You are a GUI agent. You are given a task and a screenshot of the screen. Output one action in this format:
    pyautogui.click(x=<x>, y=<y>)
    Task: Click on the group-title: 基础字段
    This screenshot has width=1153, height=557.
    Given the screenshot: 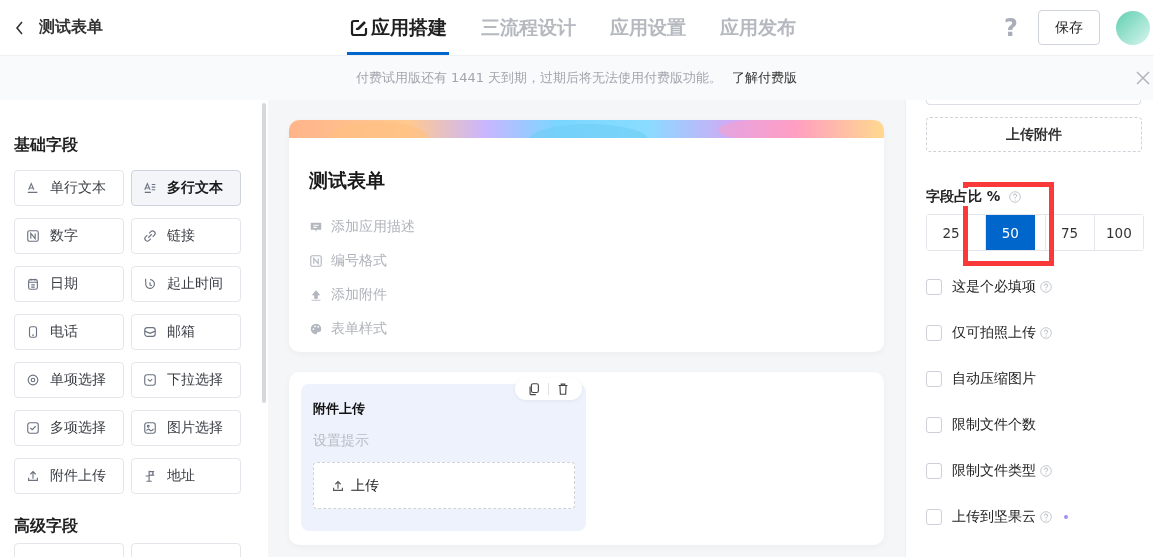 What is the action you would take?
    pyautogui.click(x=46, y=145)
    